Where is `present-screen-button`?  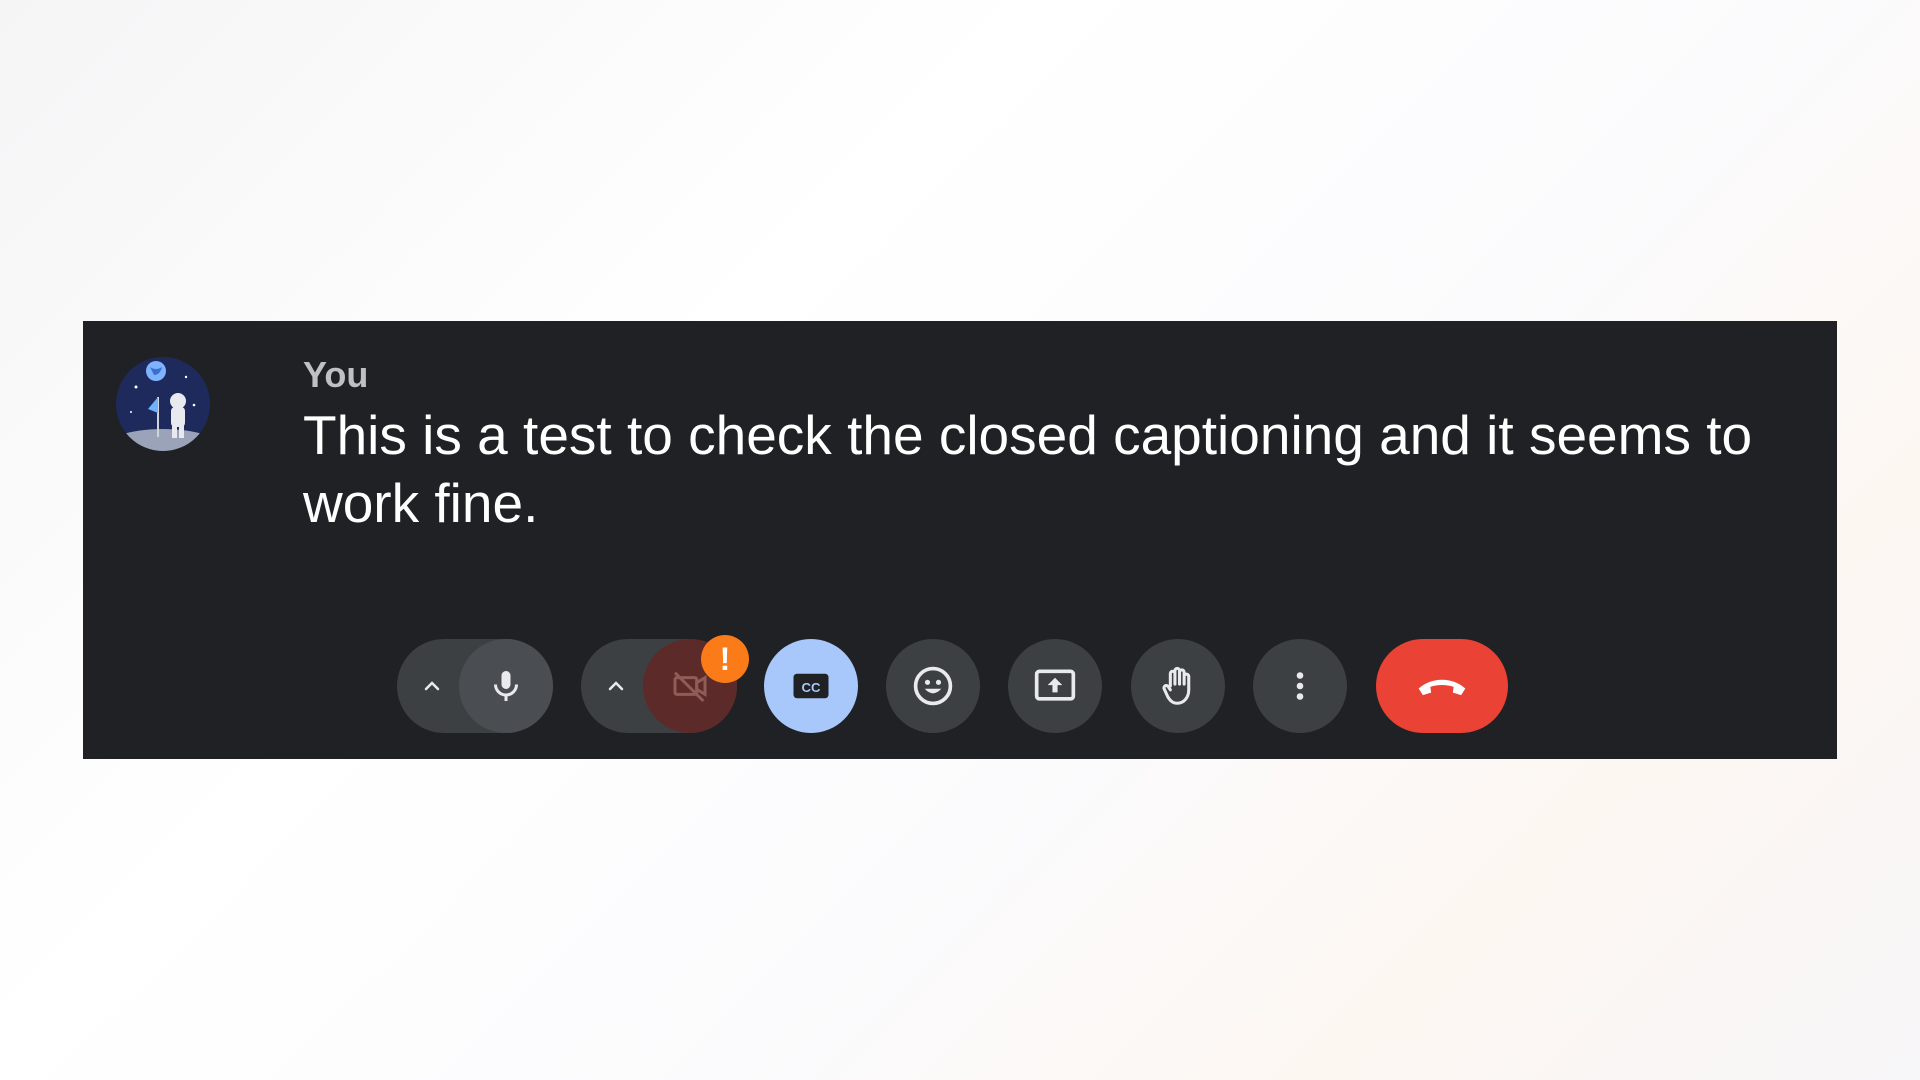 present-screen-button is located at coordinates (1055, 686).